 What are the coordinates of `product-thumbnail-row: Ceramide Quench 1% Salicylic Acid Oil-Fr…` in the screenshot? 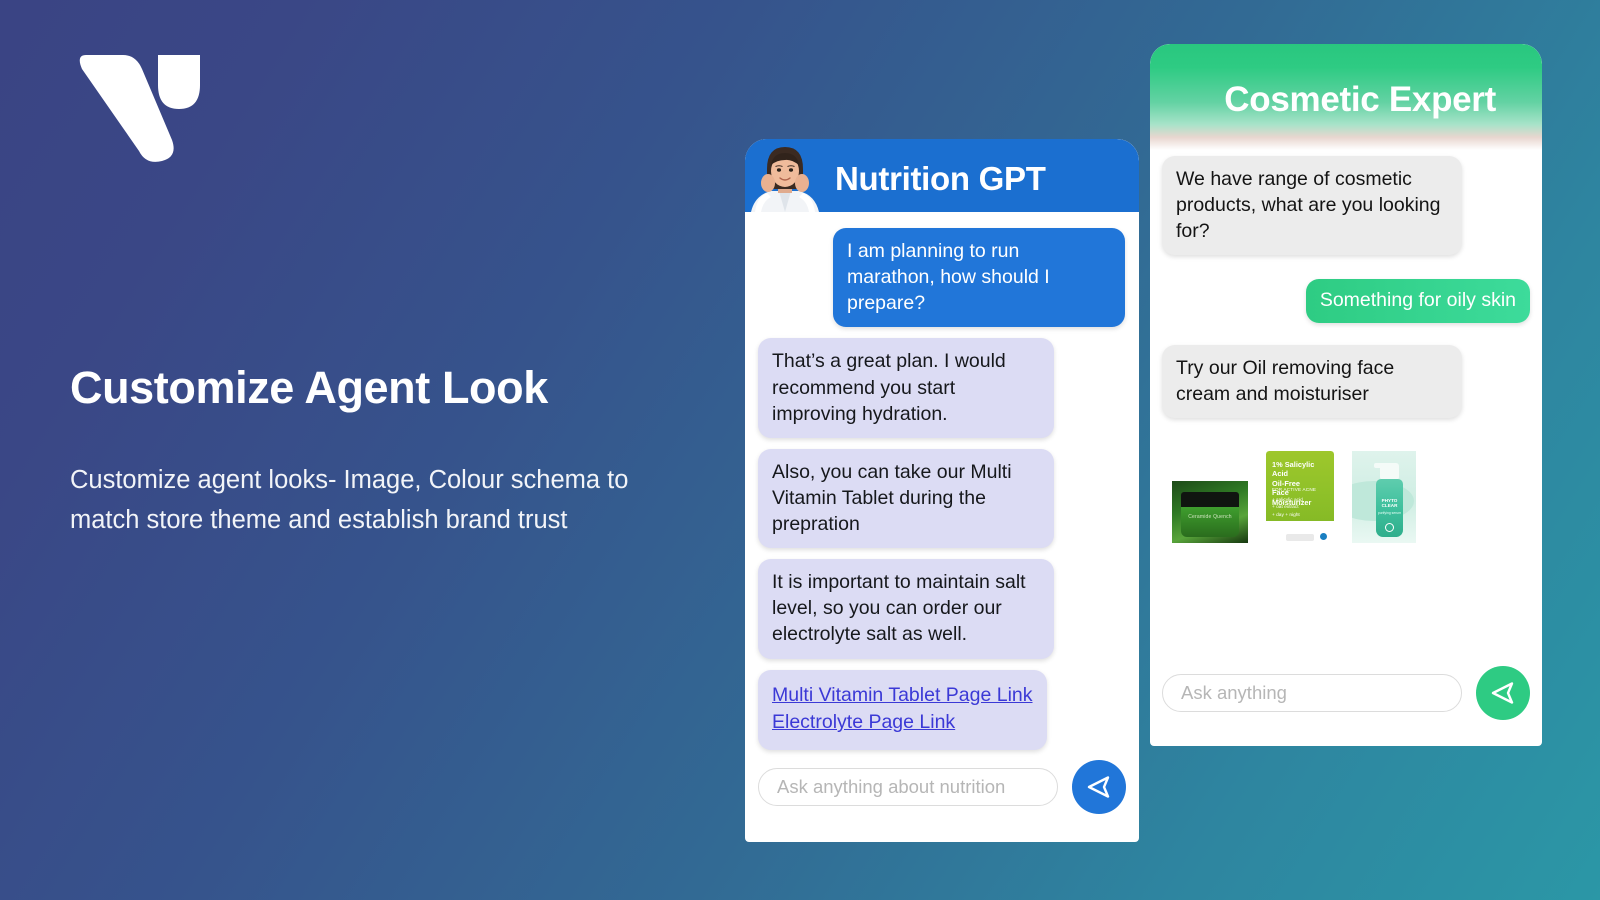 It's located at (1346, 486).